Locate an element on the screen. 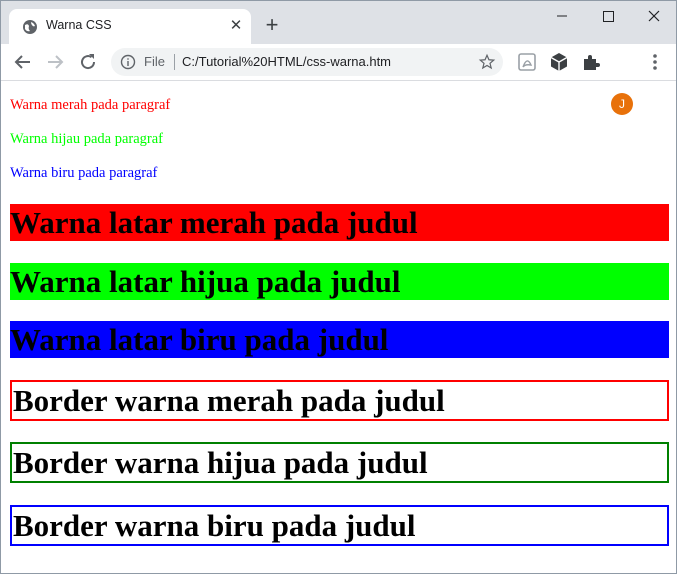 This screenshot has height=574, width=677. paragraph-blue: Warna biru pada paragraf is located at coordinates (84, 173).